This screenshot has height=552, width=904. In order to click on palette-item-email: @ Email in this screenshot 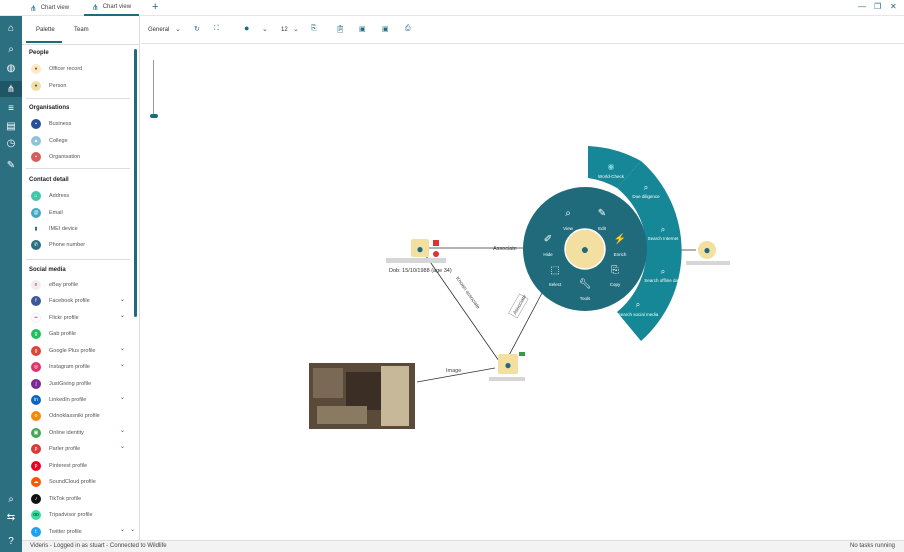, I will do `click(47, 213)`.